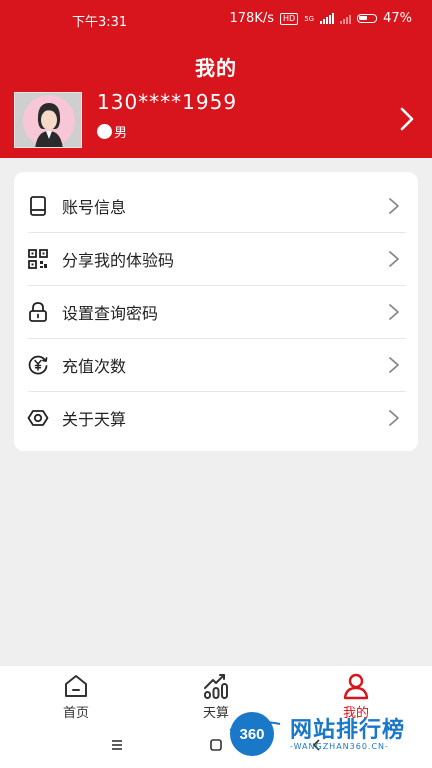  I want to click on battery-level: 47%, so click(397, 18).